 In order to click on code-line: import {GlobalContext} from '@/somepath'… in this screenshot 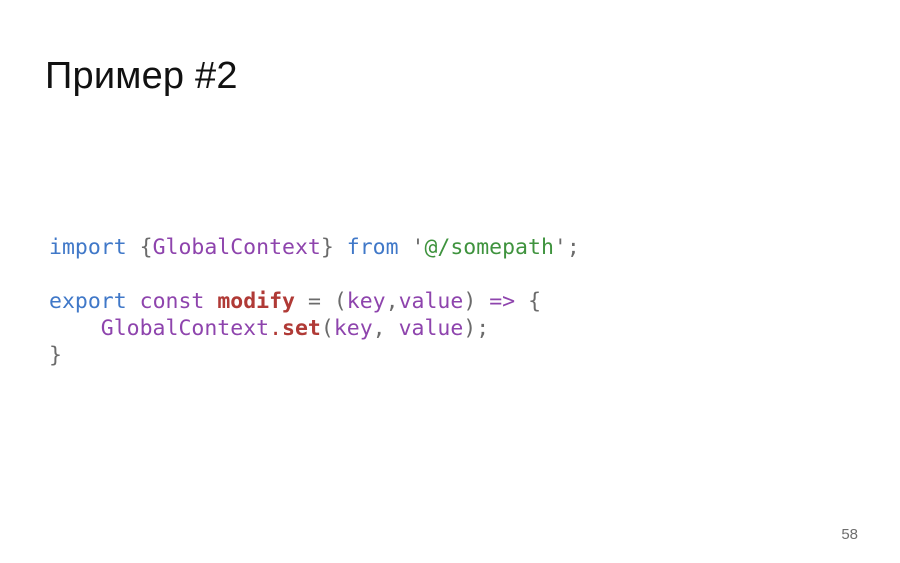, I will do `click(314, 247)`.